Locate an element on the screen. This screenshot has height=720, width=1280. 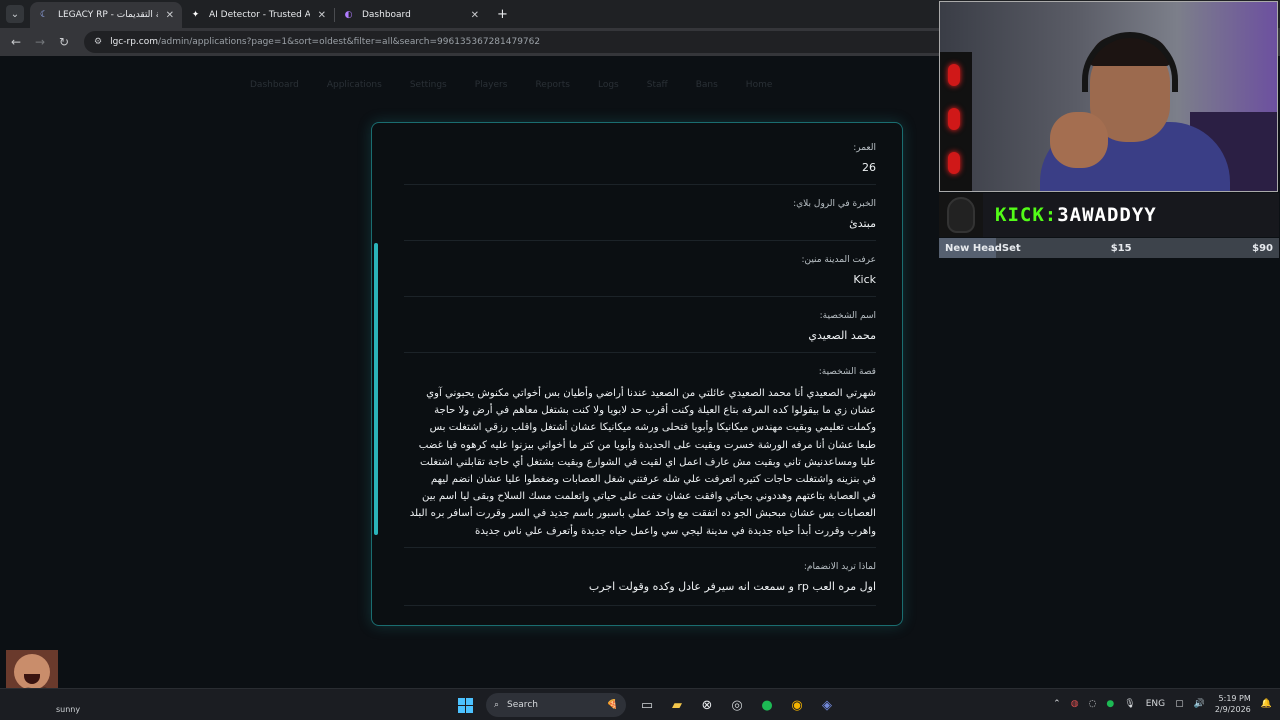
why-join-label: لماذا تريد الانضمام: is located at coordinates (839, 567).